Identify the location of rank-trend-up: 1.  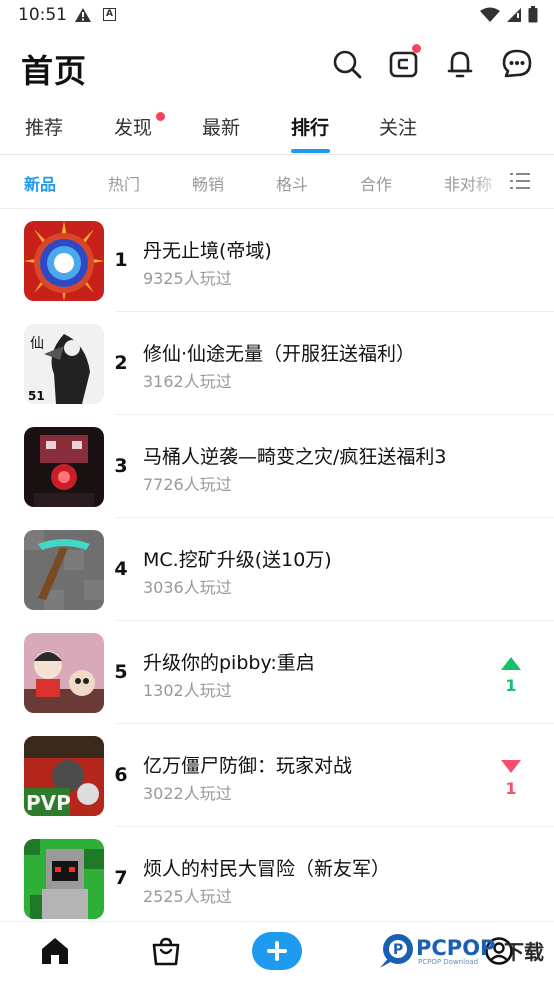
(511, 675).